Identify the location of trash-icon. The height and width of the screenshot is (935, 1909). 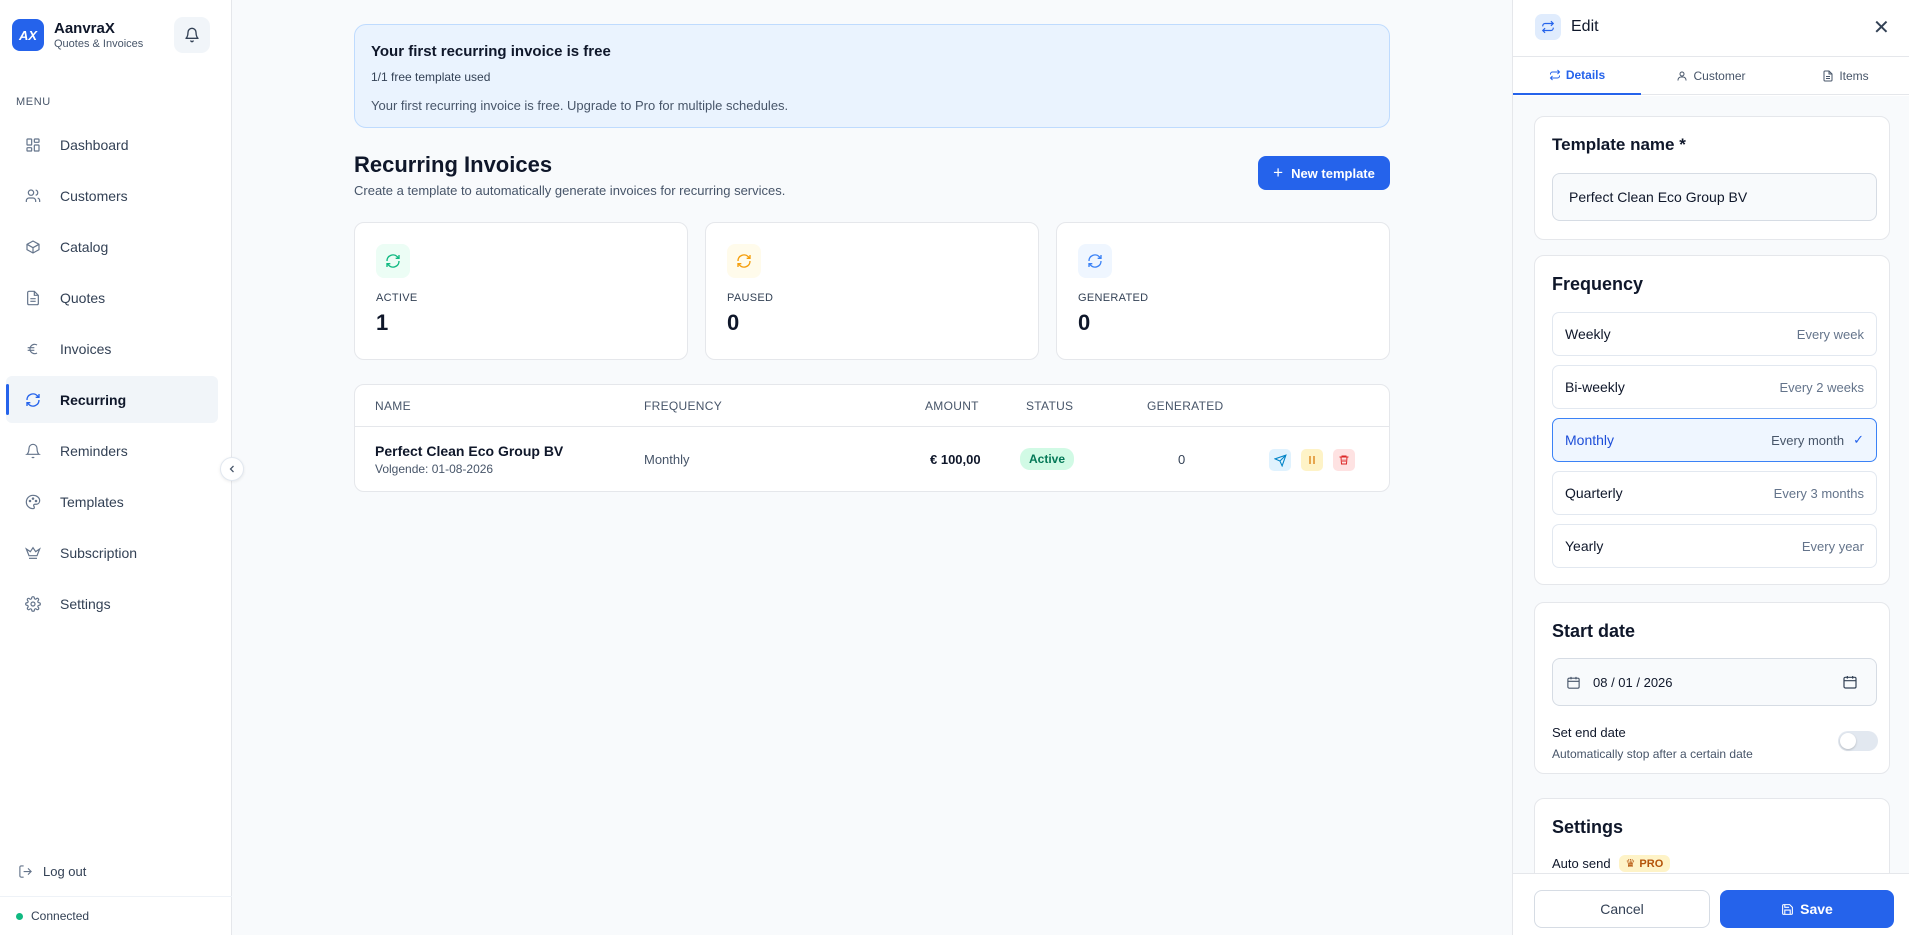
(1344, 460).